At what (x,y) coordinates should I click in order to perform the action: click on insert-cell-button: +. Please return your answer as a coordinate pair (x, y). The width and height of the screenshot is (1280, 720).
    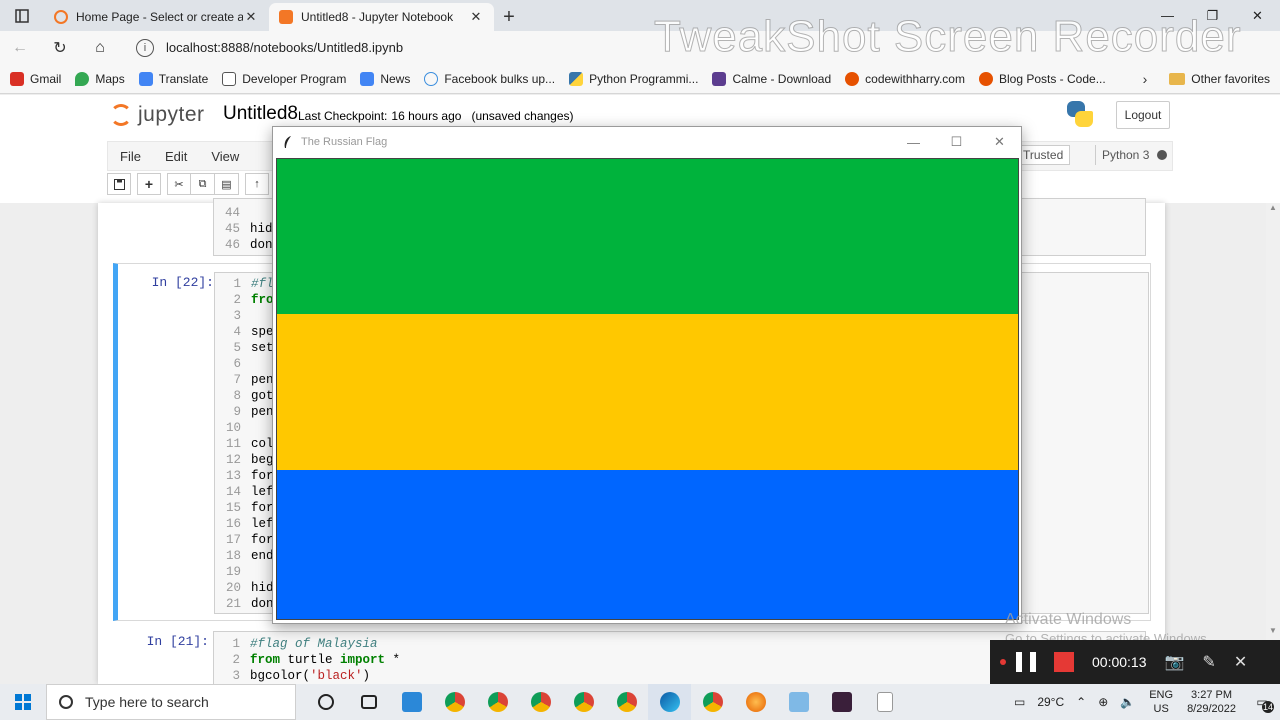
    Looking at the image, I should click on (149, 184).